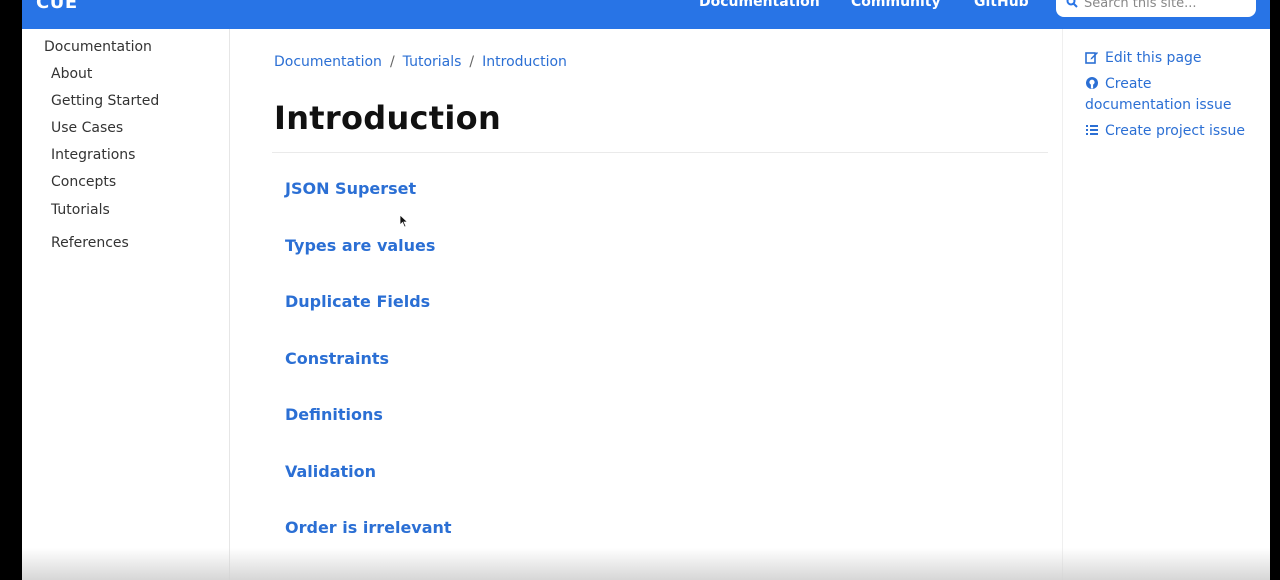 This screenshot has height=580, width=1280. Describe the element at coordinates (360, 245) in the screenshot. I see `link-types-are-values: Types are values` at that location.